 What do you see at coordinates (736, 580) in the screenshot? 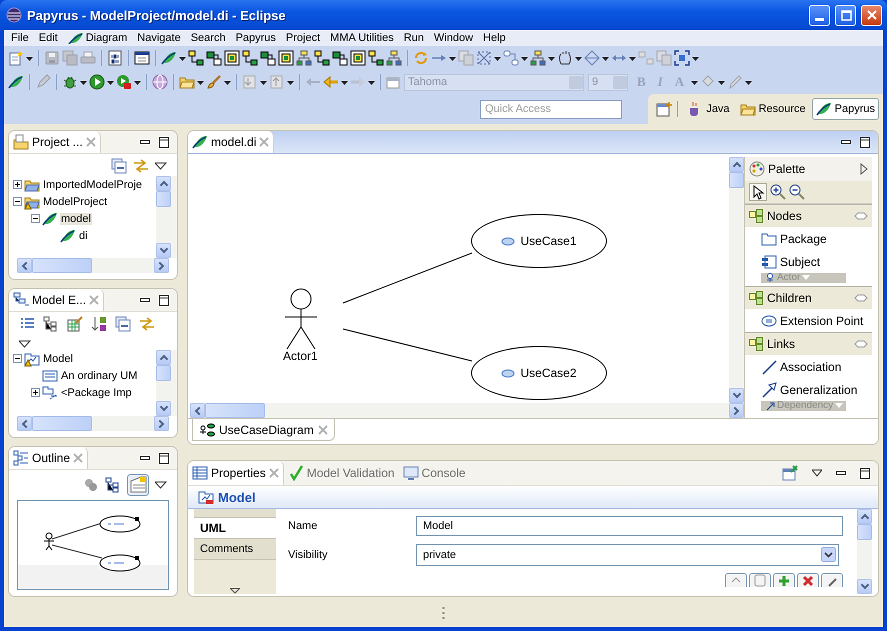
I see `up-button` at bounding box center [736, 580].